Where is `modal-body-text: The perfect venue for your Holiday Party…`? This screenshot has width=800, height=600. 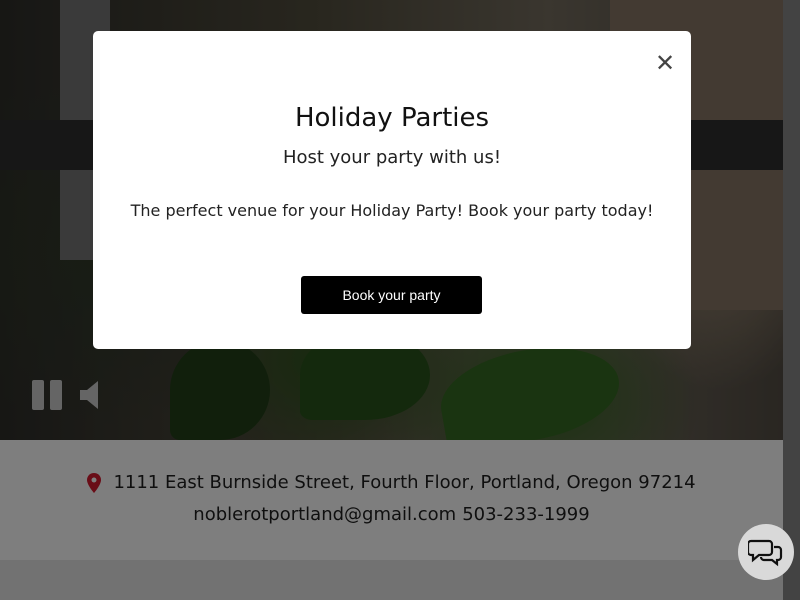 modal-body-text: The perfect venue for your Holiday Party… is located at coordinates (392, 210).